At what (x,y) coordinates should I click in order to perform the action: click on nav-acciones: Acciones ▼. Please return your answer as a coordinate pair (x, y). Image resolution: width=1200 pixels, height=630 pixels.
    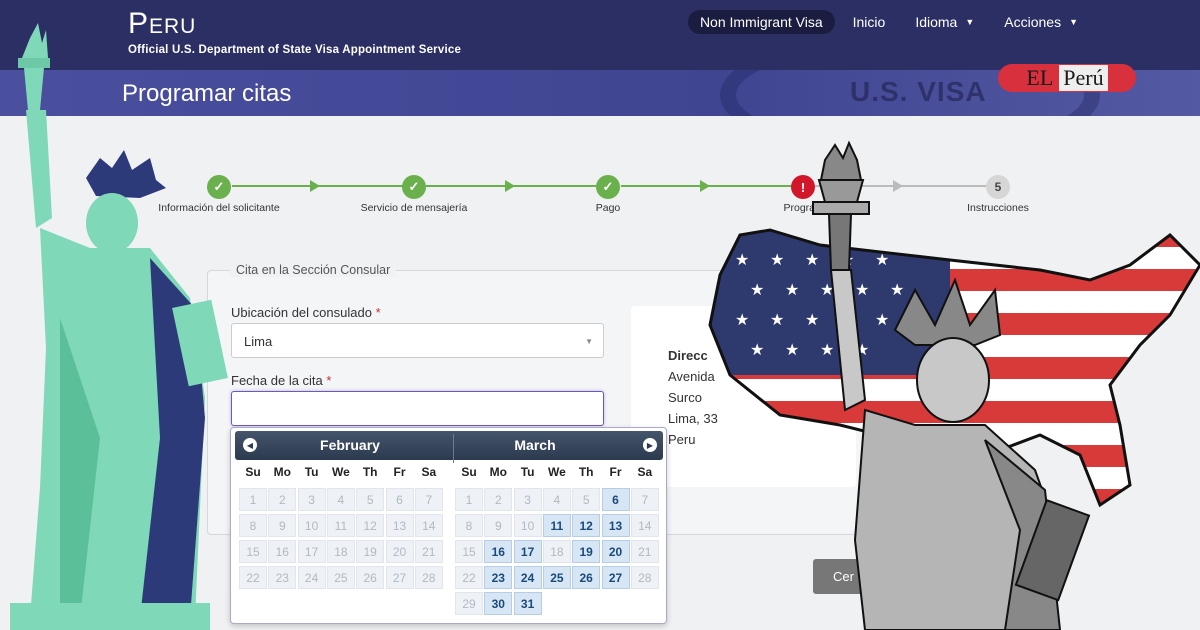
    Looking at the image, I should click on (1041, 22).